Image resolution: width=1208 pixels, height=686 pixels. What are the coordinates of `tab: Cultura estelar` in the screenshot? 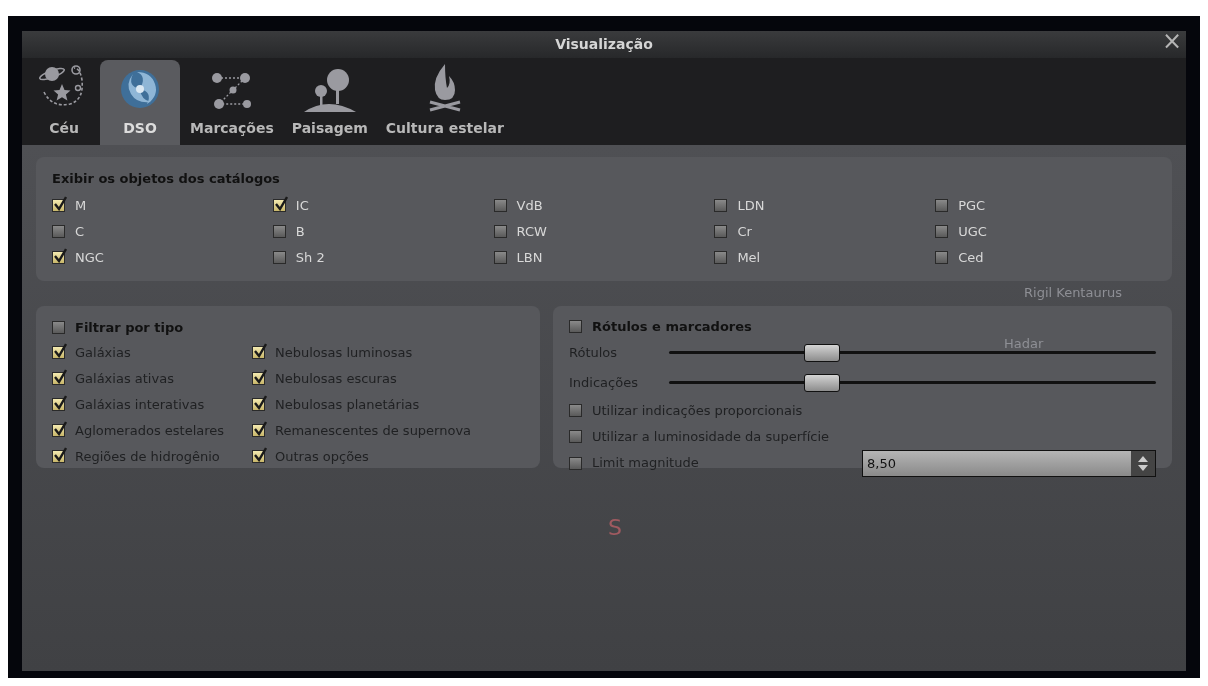 It's located at (444, 102).